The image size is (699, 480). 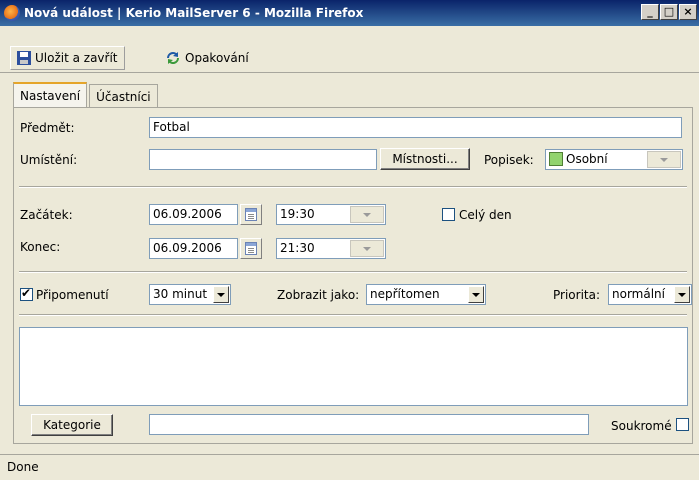 I want to click on save-close-button: Uložit a zavřít, so click(x=67, y=58).